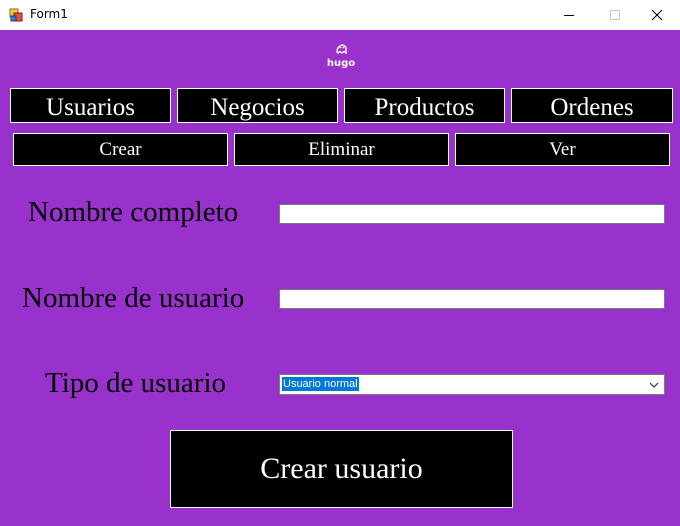  Describe the element at coordinates (16, 15) in the screenshot. I see `app-icon` at that location.